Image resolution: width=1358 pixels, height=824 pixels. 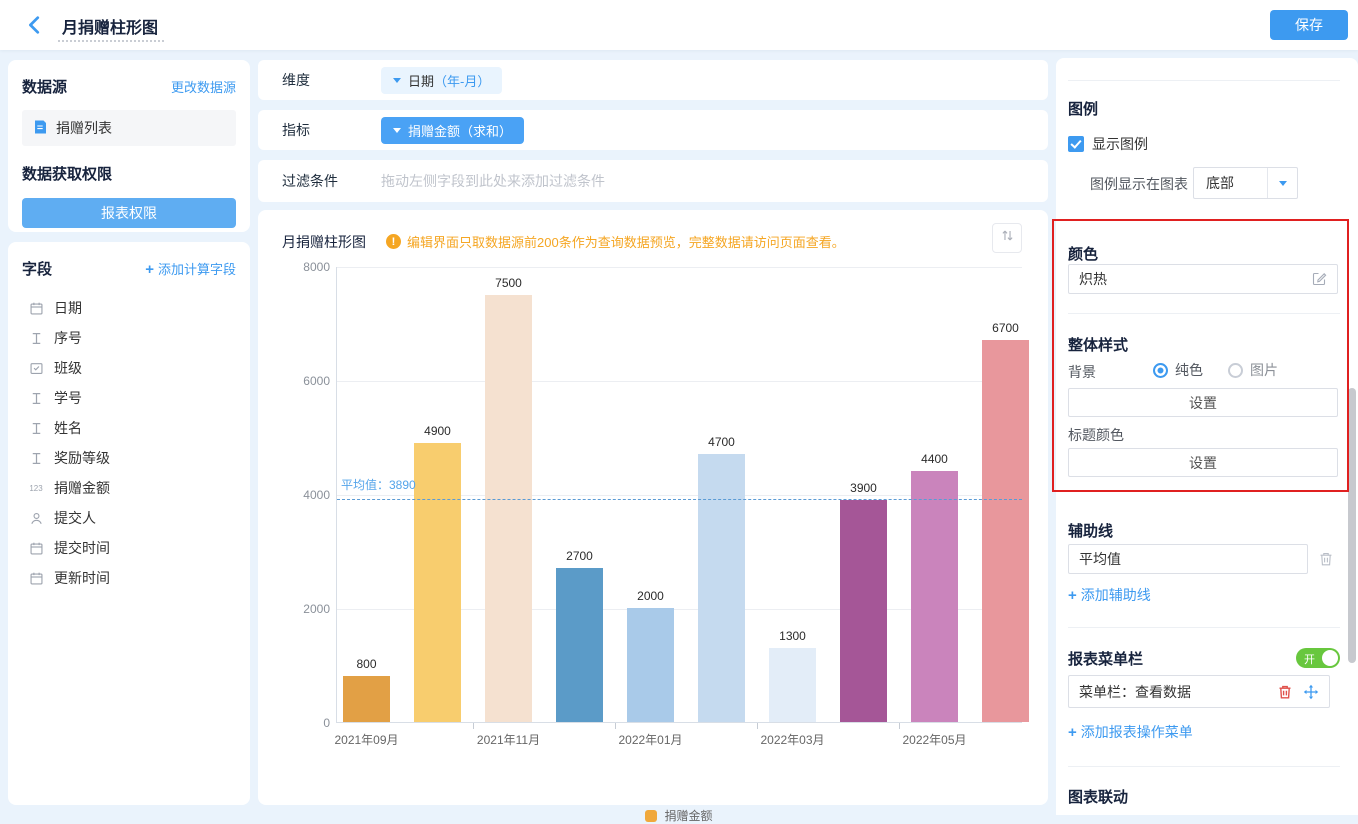 What do you see at coordinates (579, 635) in the screenshot?
I see `bar: 2700` at bounding box center [579, 635].